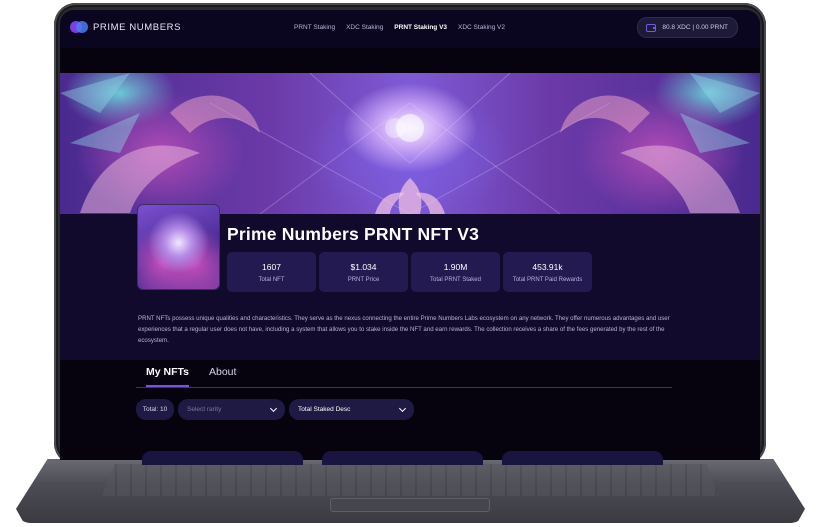 This screenshot has width=821, height=527. What do you see at coordinates (410, 505) in the screenshot?
I see `laptop-trackpad` at bounding box center [410, 505].